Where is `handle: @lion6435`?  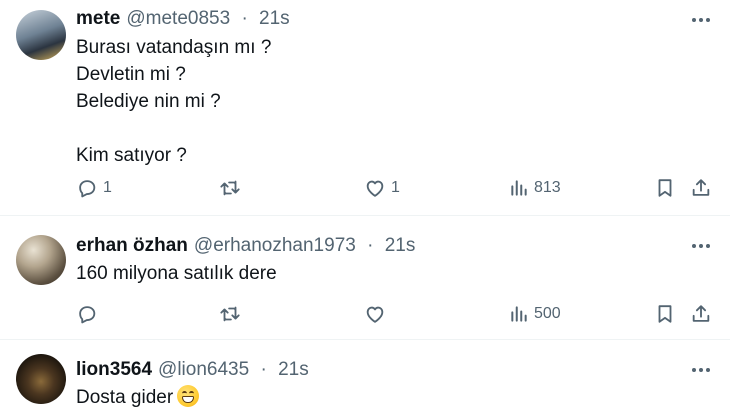
handle: @lion6435 is located at coordinates (203, 369).